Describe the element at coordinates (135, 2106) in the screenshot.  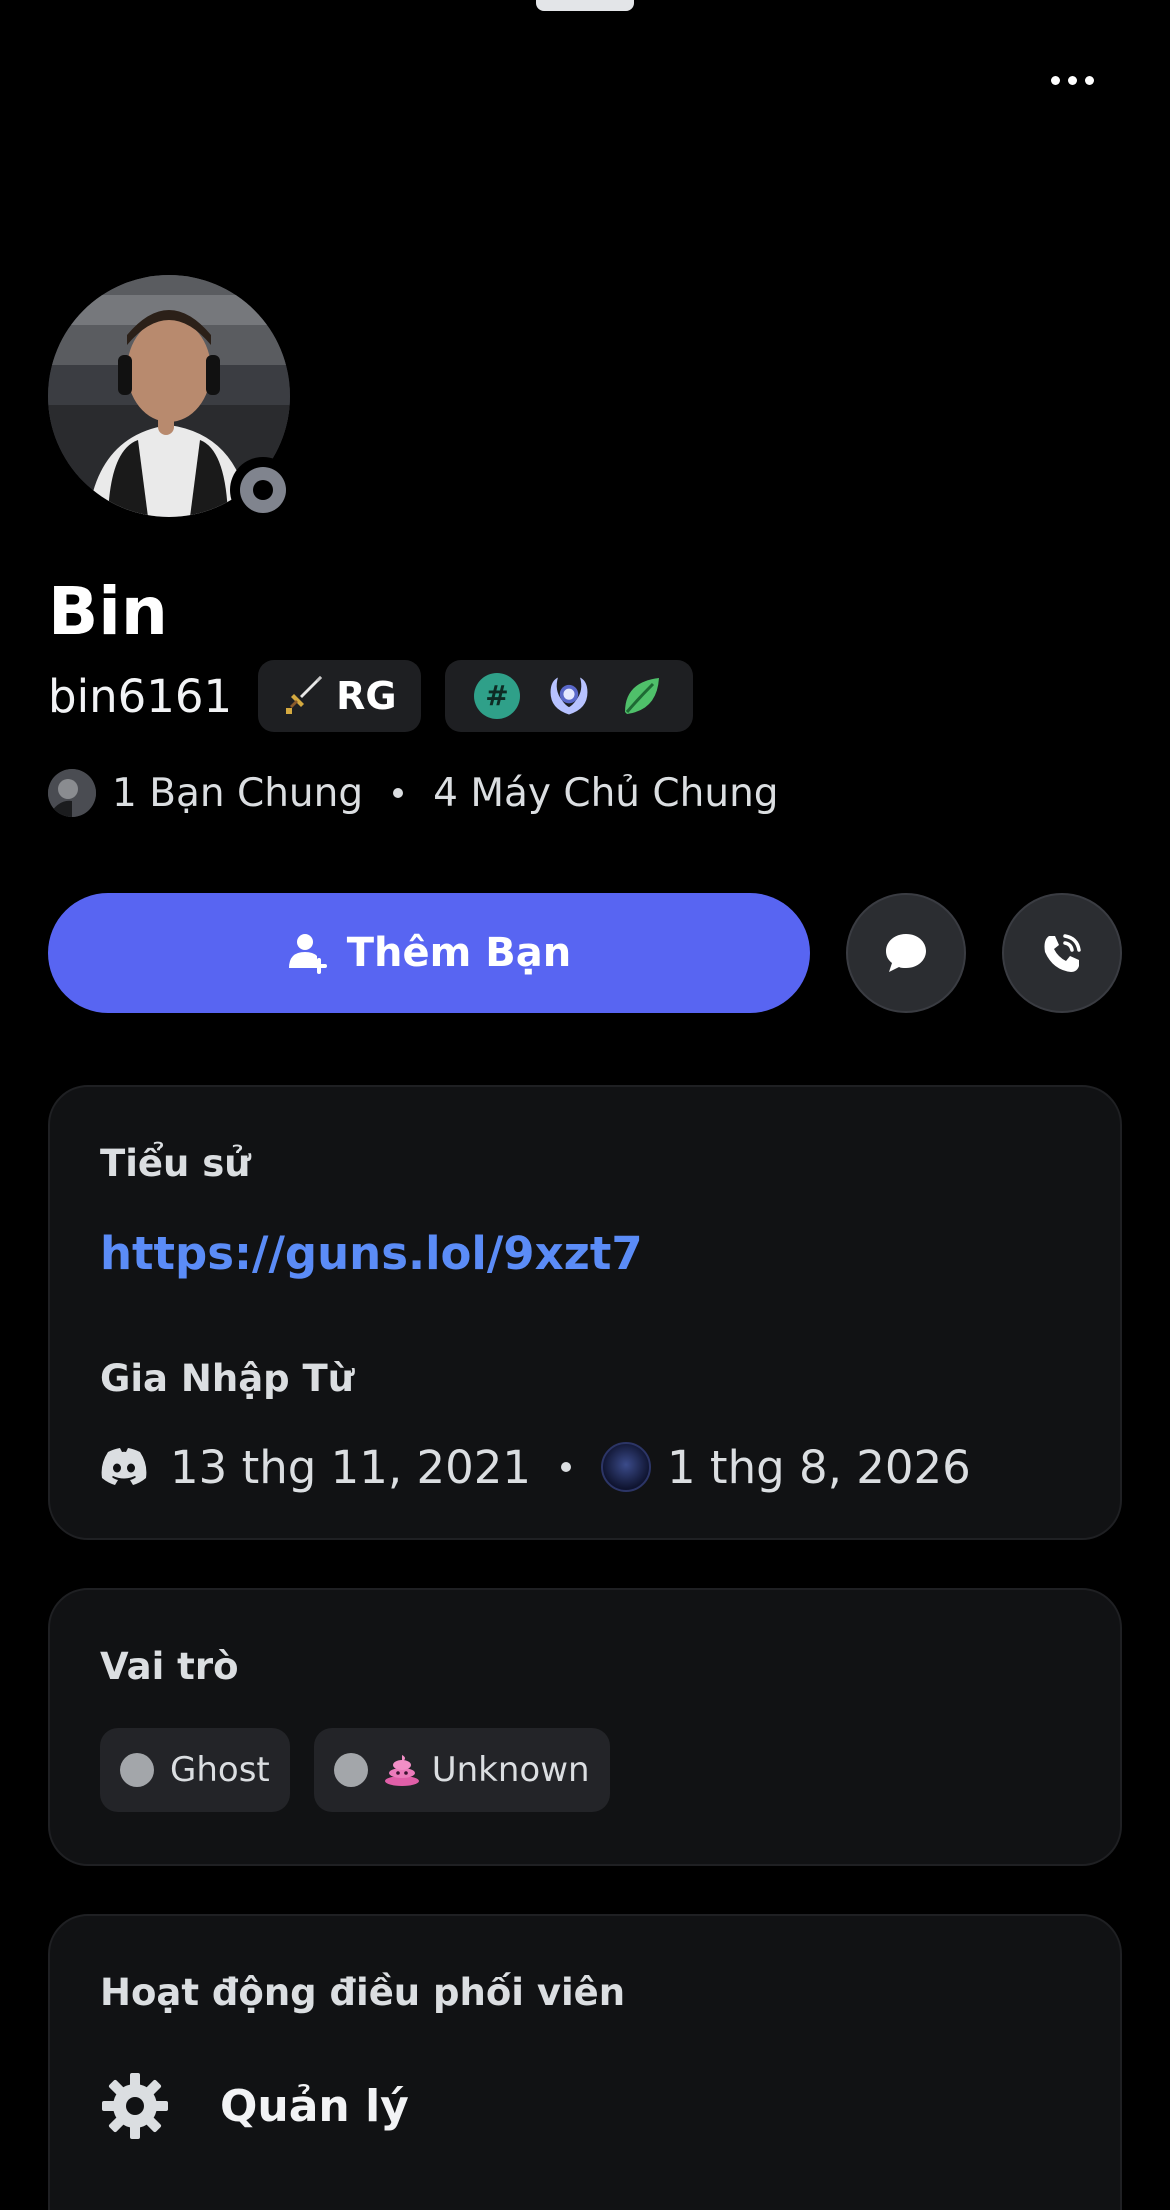
I see `gear-icon` at that location.